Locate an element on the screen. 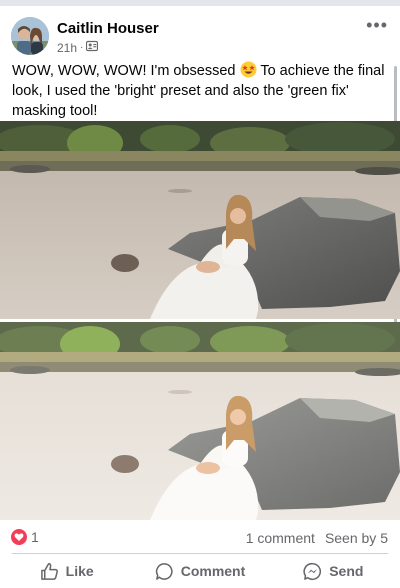  action-bar: Like Comment Send is located at coordinates (200, 571).